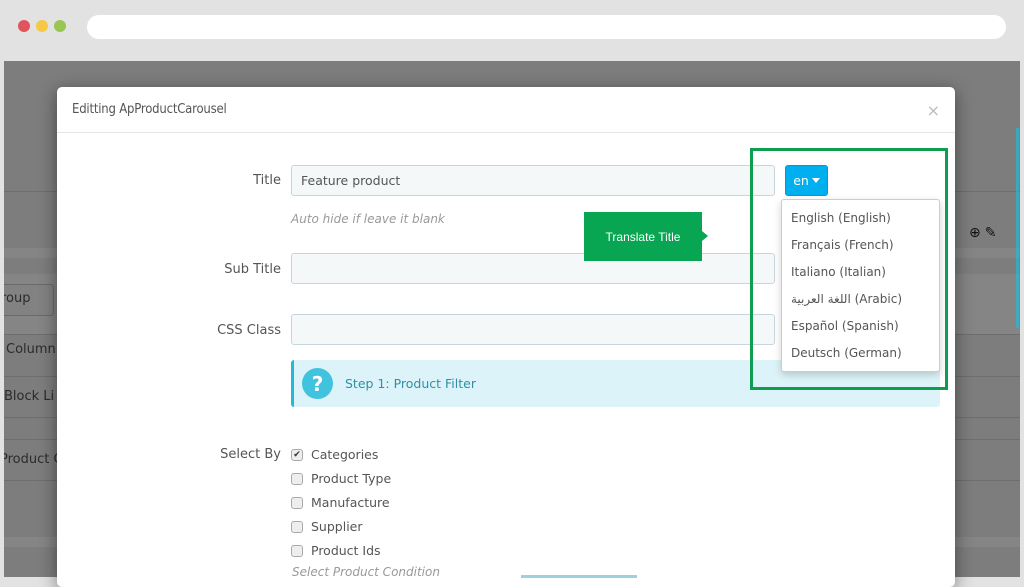 The height and width of the screenshot is (587, 1024). Describe the element at coordinates (1017, 228) in the screenshot. I see `bg-accent-bar` at that location.